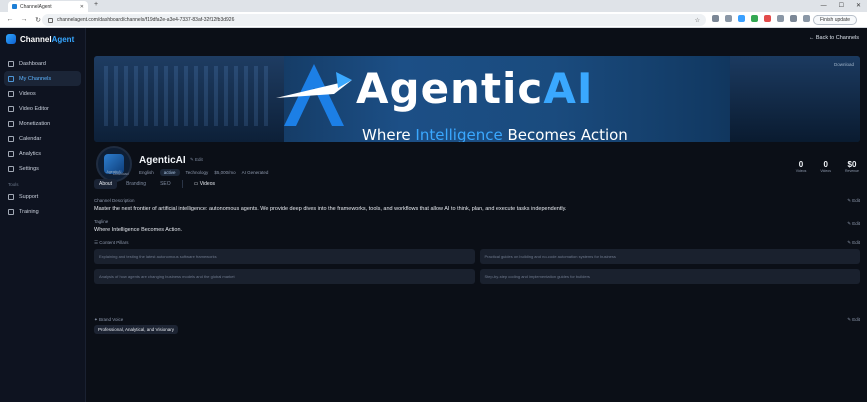  I want to click on download-icon, so click(793, 18).